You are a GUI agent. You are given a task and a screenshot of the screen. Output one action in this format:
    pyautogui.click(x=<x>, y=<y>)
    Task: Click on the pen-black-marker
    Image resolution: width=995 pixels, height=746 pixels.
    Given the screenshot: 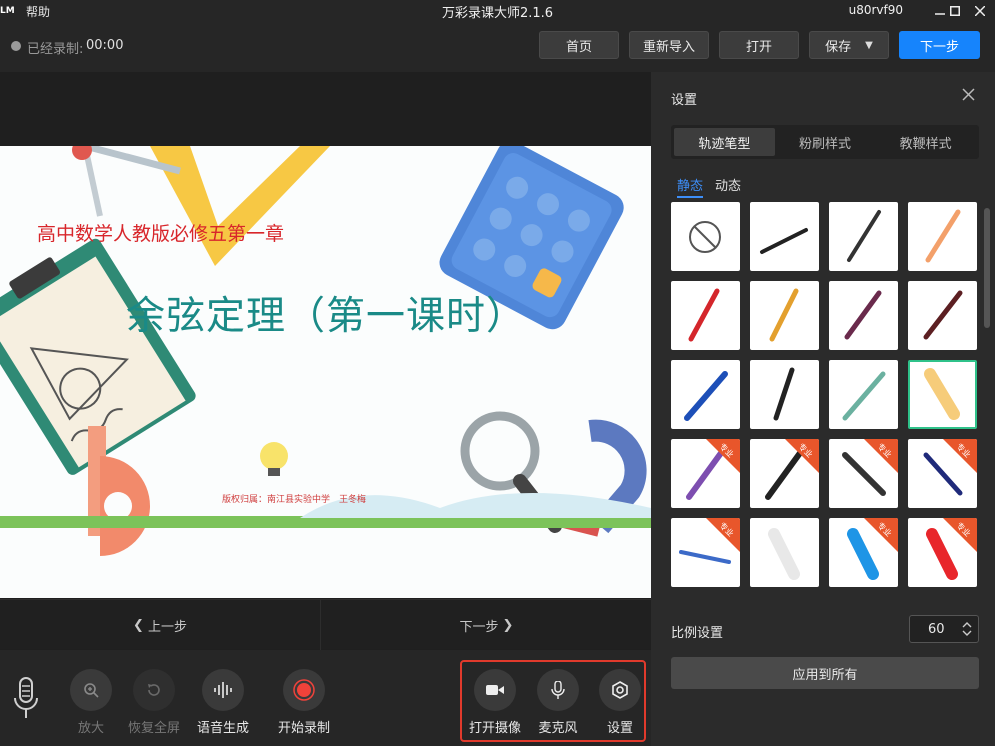 What is the action you would take?
    pyautogui.click(x=784, y=394)
    